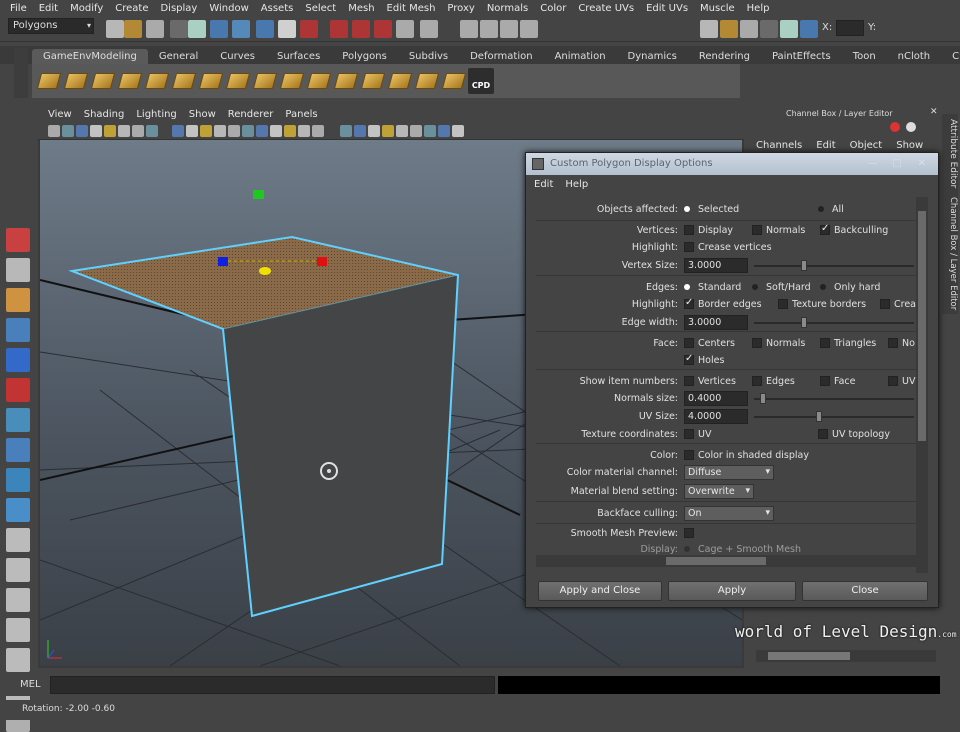 This screenshot has width=960, height=732. What do you see at coordinates (103, 81) in the screenshot?
I see `merge-icon` at bounding box center [103, 81].